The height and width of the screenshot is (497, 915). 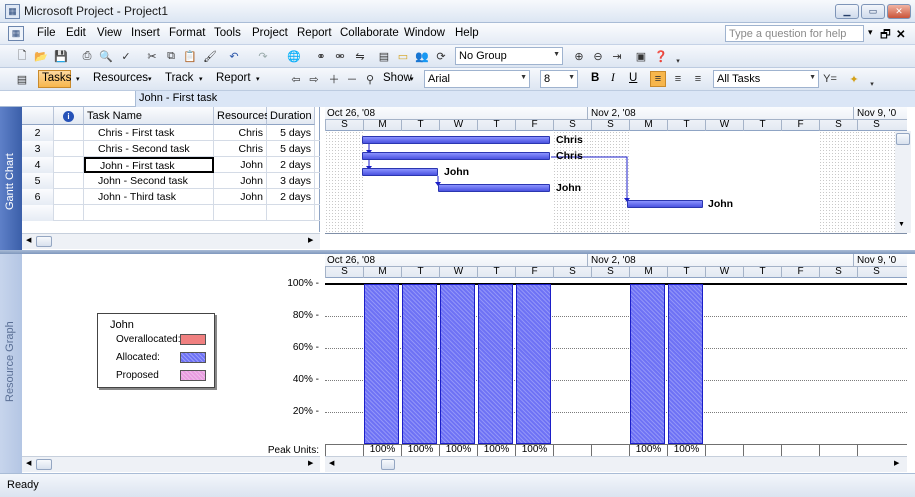 I want to click on indent-icon: ⇦, so click(x=296, y=79).